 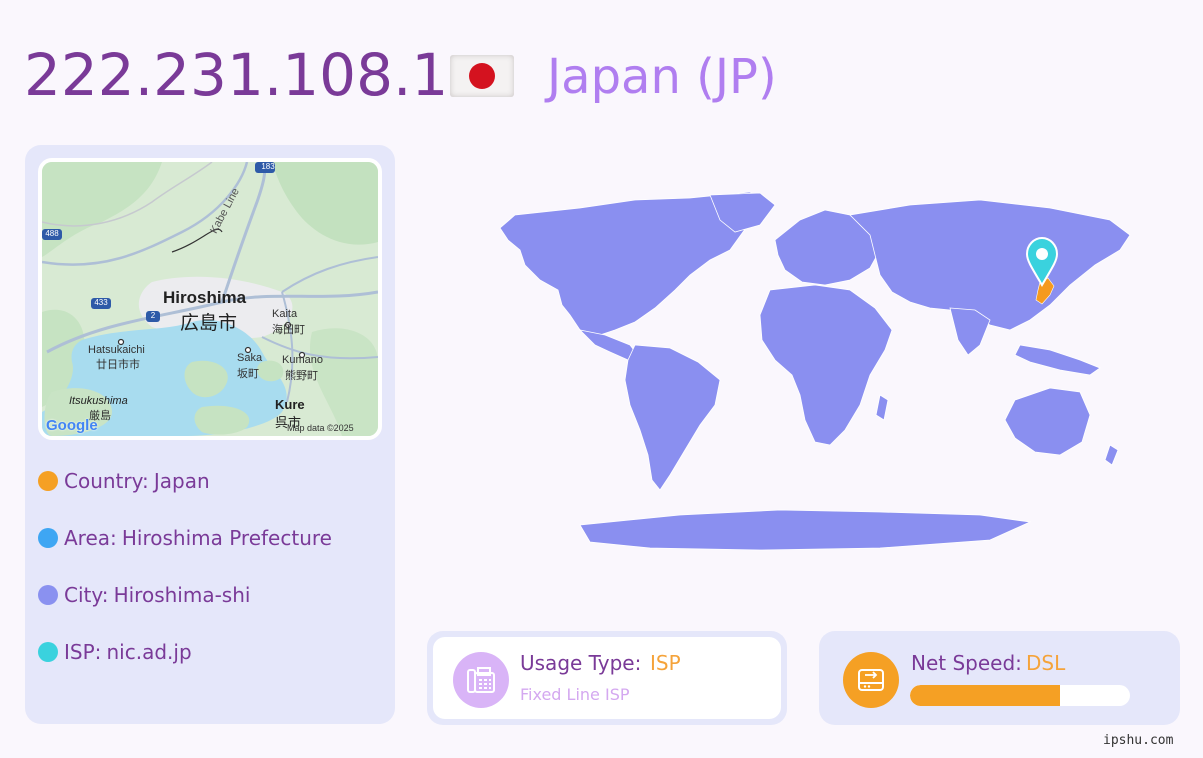 What do you see at coordinates (248, 374) in the screenshot?
I see `saka-jp-label: 坂町` at bounding box center [248, 374].